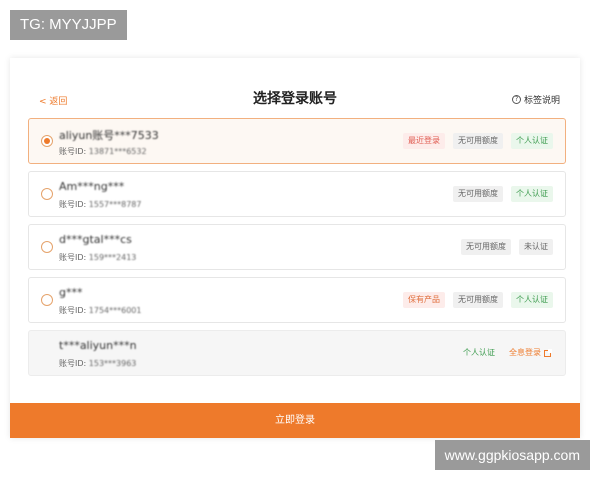 This screenshot has width=600, height=480. I want to click on account-tags: 最近登录 无可用额度 个人认证, so click(478, 141).